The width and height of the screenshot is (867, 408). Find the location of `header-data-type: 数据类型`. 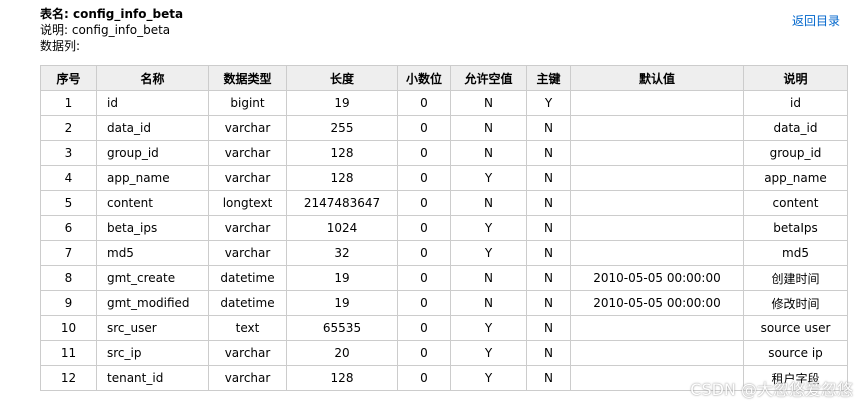

header-data-type: 数据类型 is located at coordinates (247, 78).